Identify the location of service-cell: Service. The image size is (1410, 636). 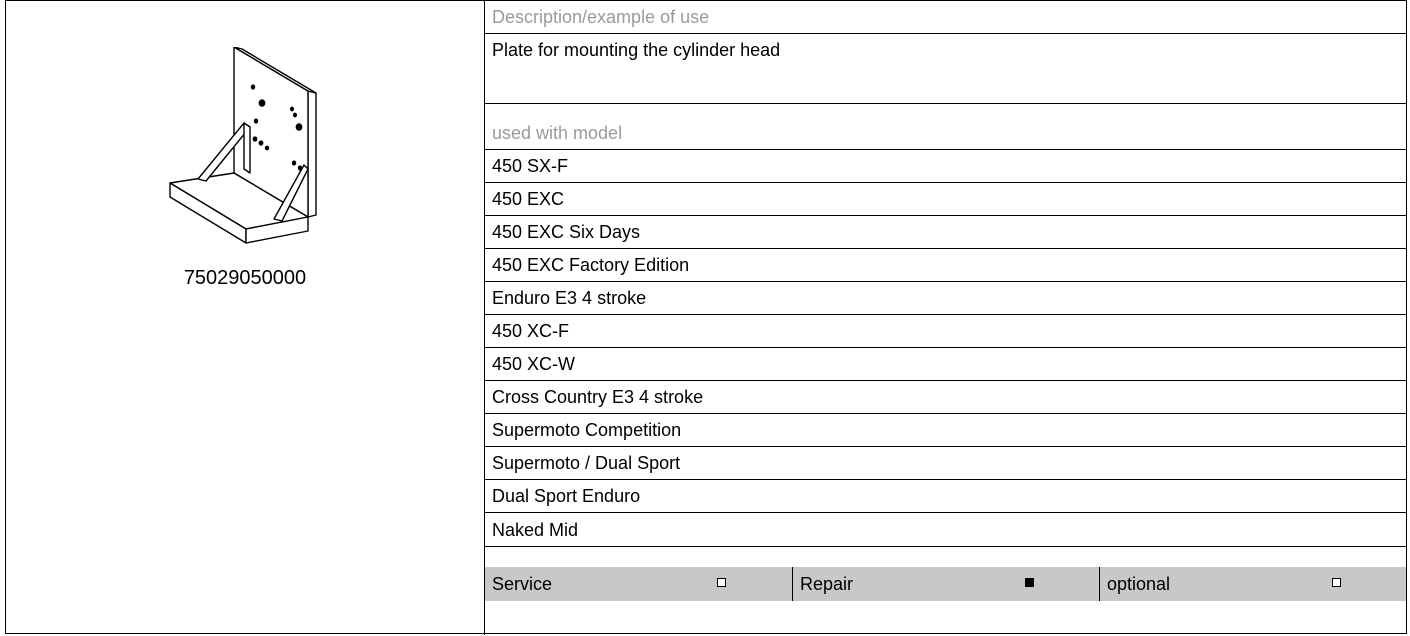
(638, 584).